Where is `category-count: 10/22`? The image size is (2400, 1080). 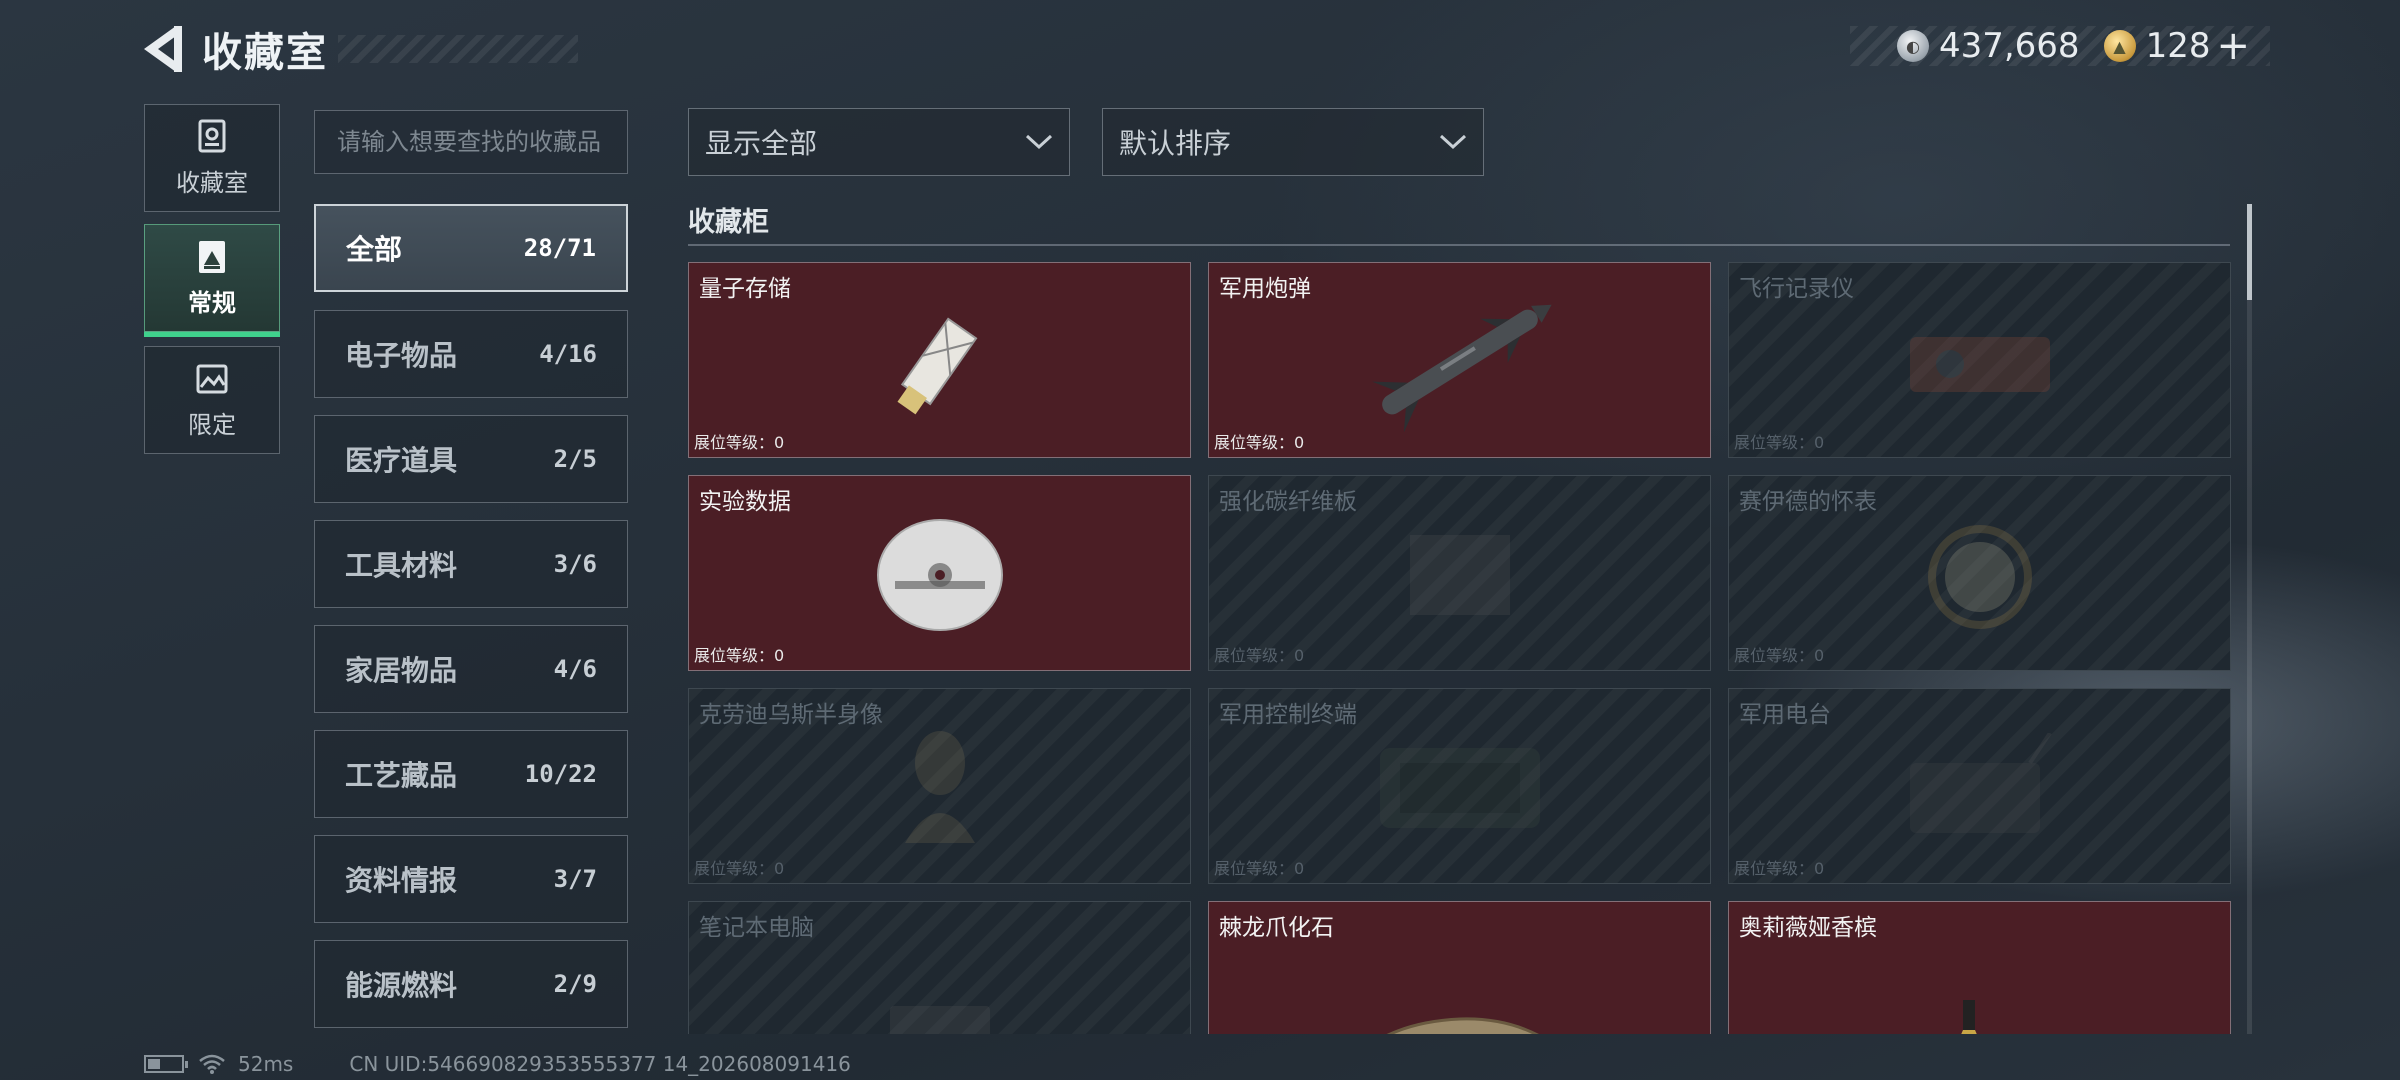 category-count: 10/22 is located at coordinates (560, 774).